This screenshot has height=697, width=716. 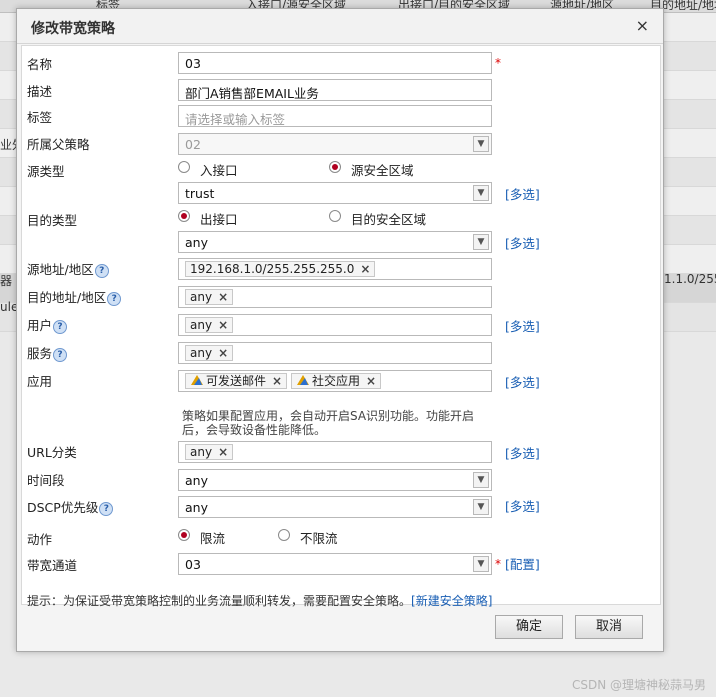 I want to click on service-label-text: 服务, so click(x=40, y=353).